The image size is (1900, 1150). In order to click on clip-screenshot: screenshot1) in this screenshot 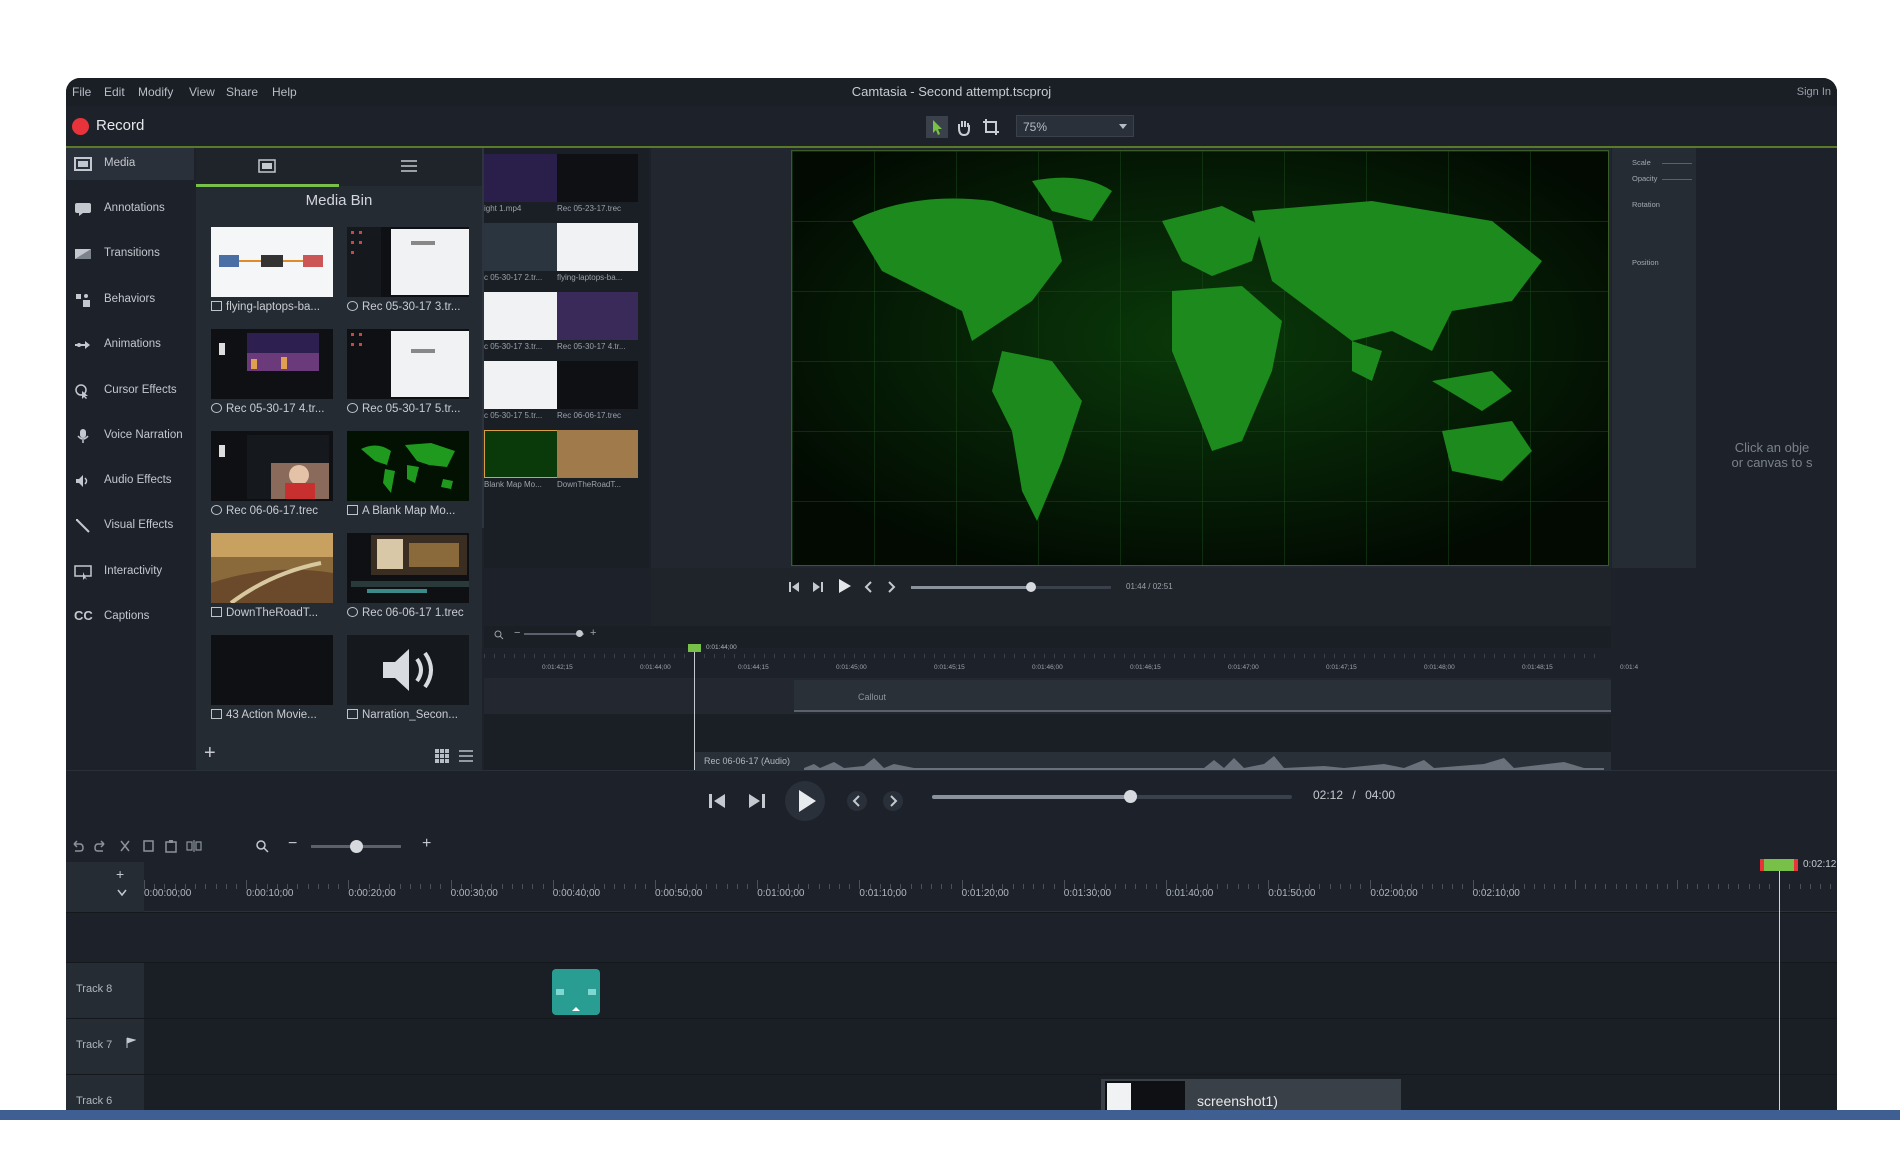, I will do `click(1251, 1094)`.